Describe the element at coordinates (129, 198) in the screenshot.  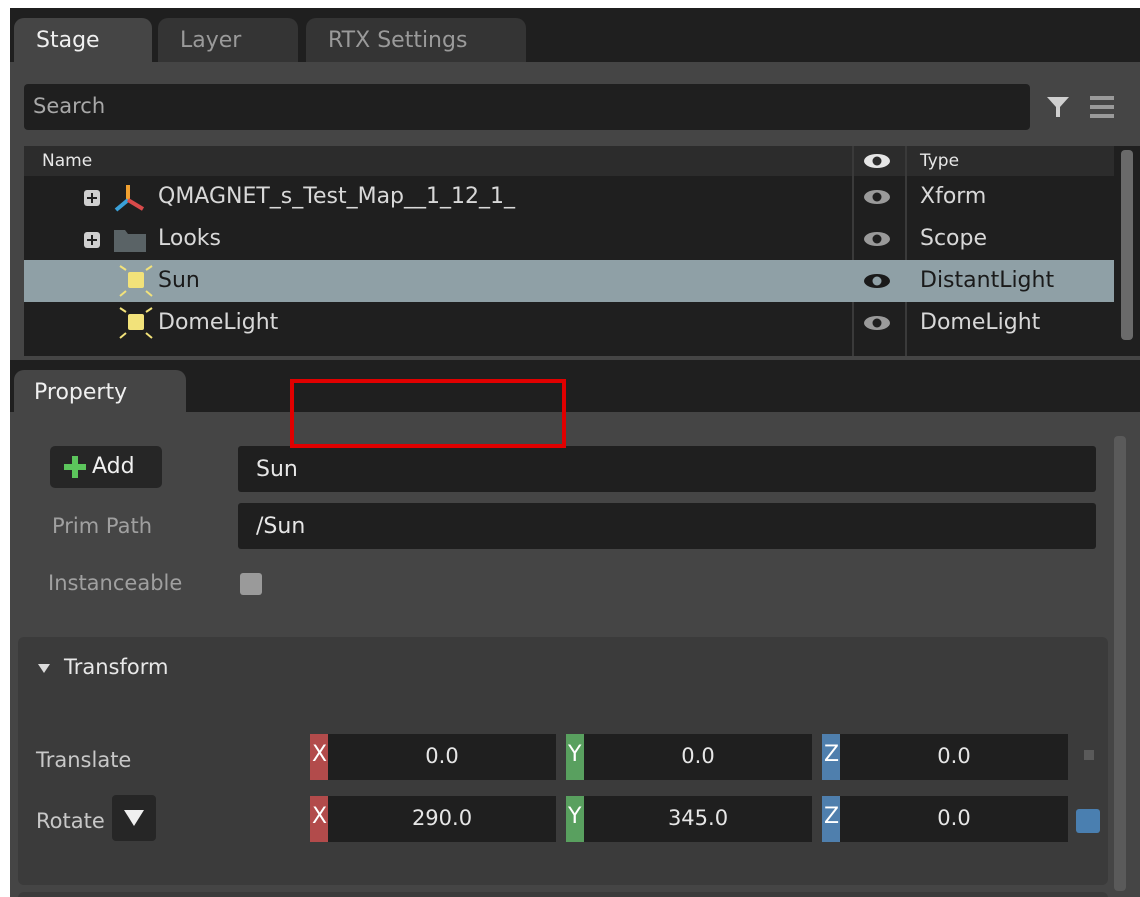
I see `xform-axes-icon` at that location.